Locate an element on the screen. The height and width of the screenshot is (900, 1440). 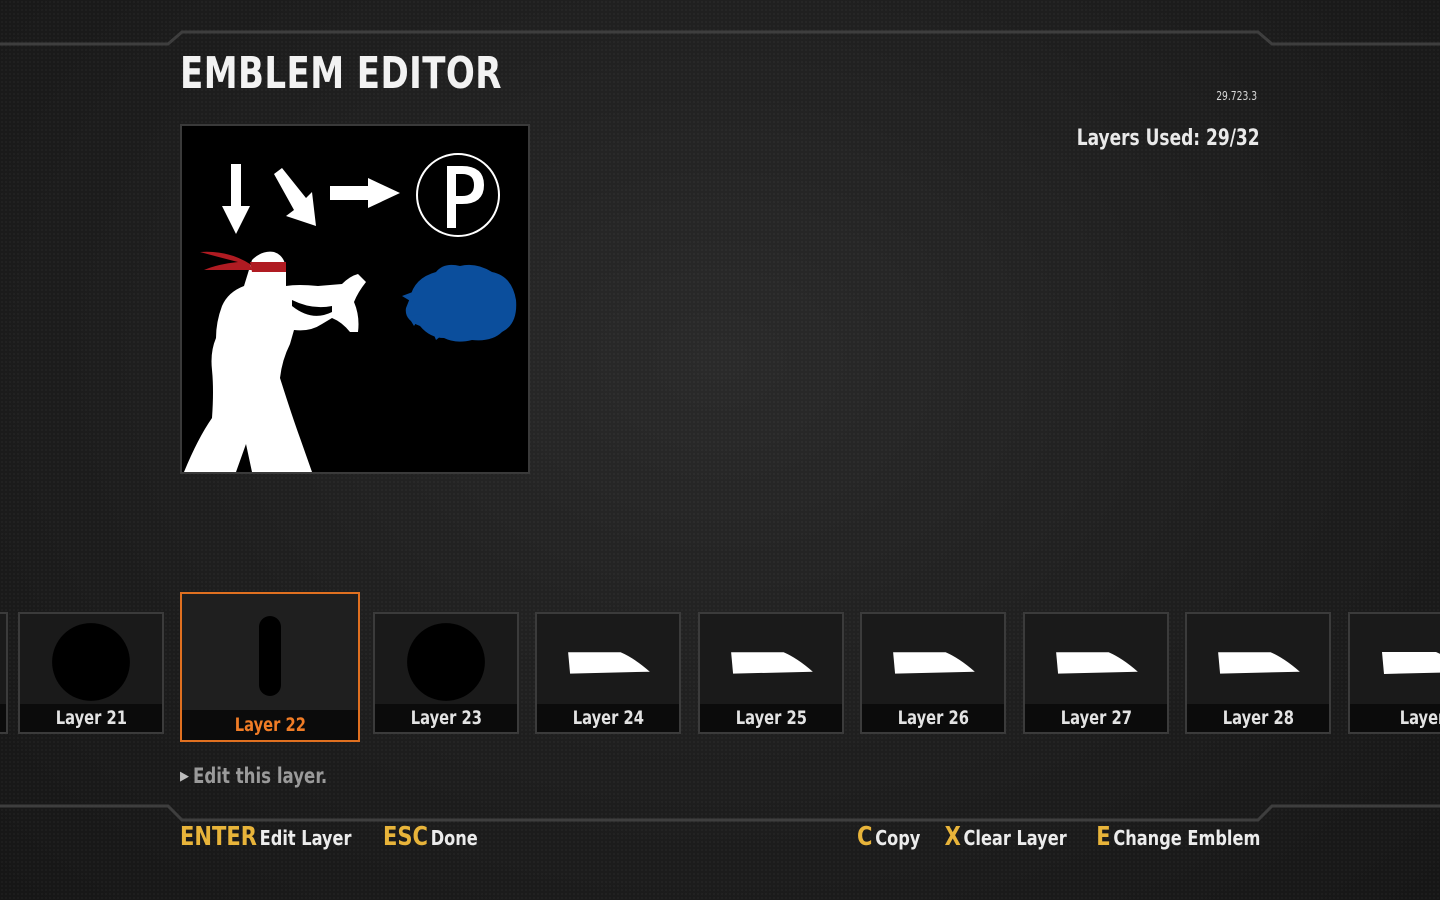
layer-tile: Layer 25 is located at coordinates (771, 673).